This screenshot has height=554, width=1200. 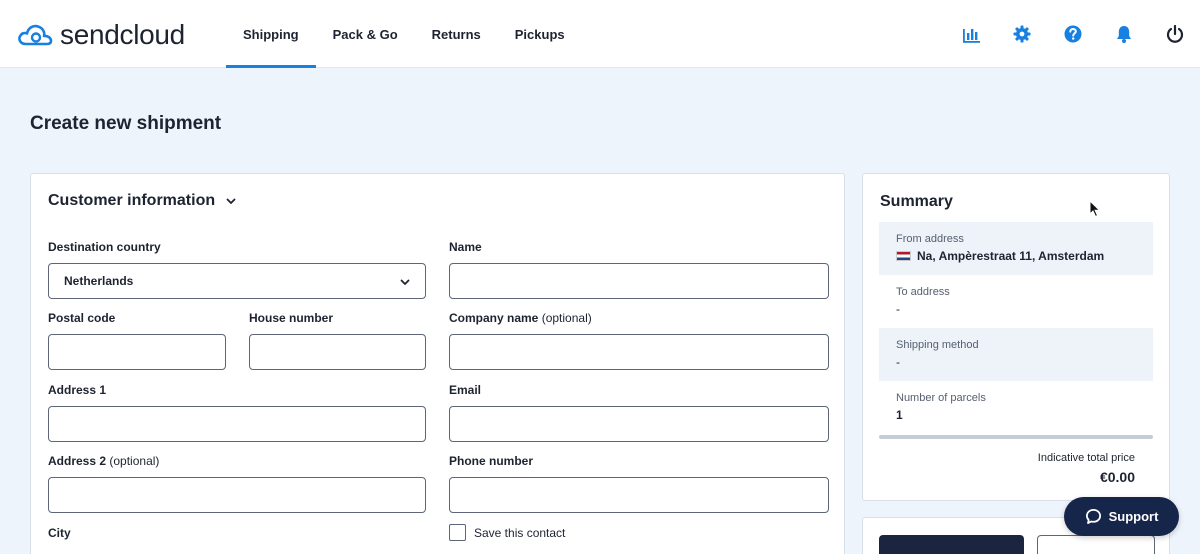 I want to click on to-address-label: To address, so click(x=923, y=292).